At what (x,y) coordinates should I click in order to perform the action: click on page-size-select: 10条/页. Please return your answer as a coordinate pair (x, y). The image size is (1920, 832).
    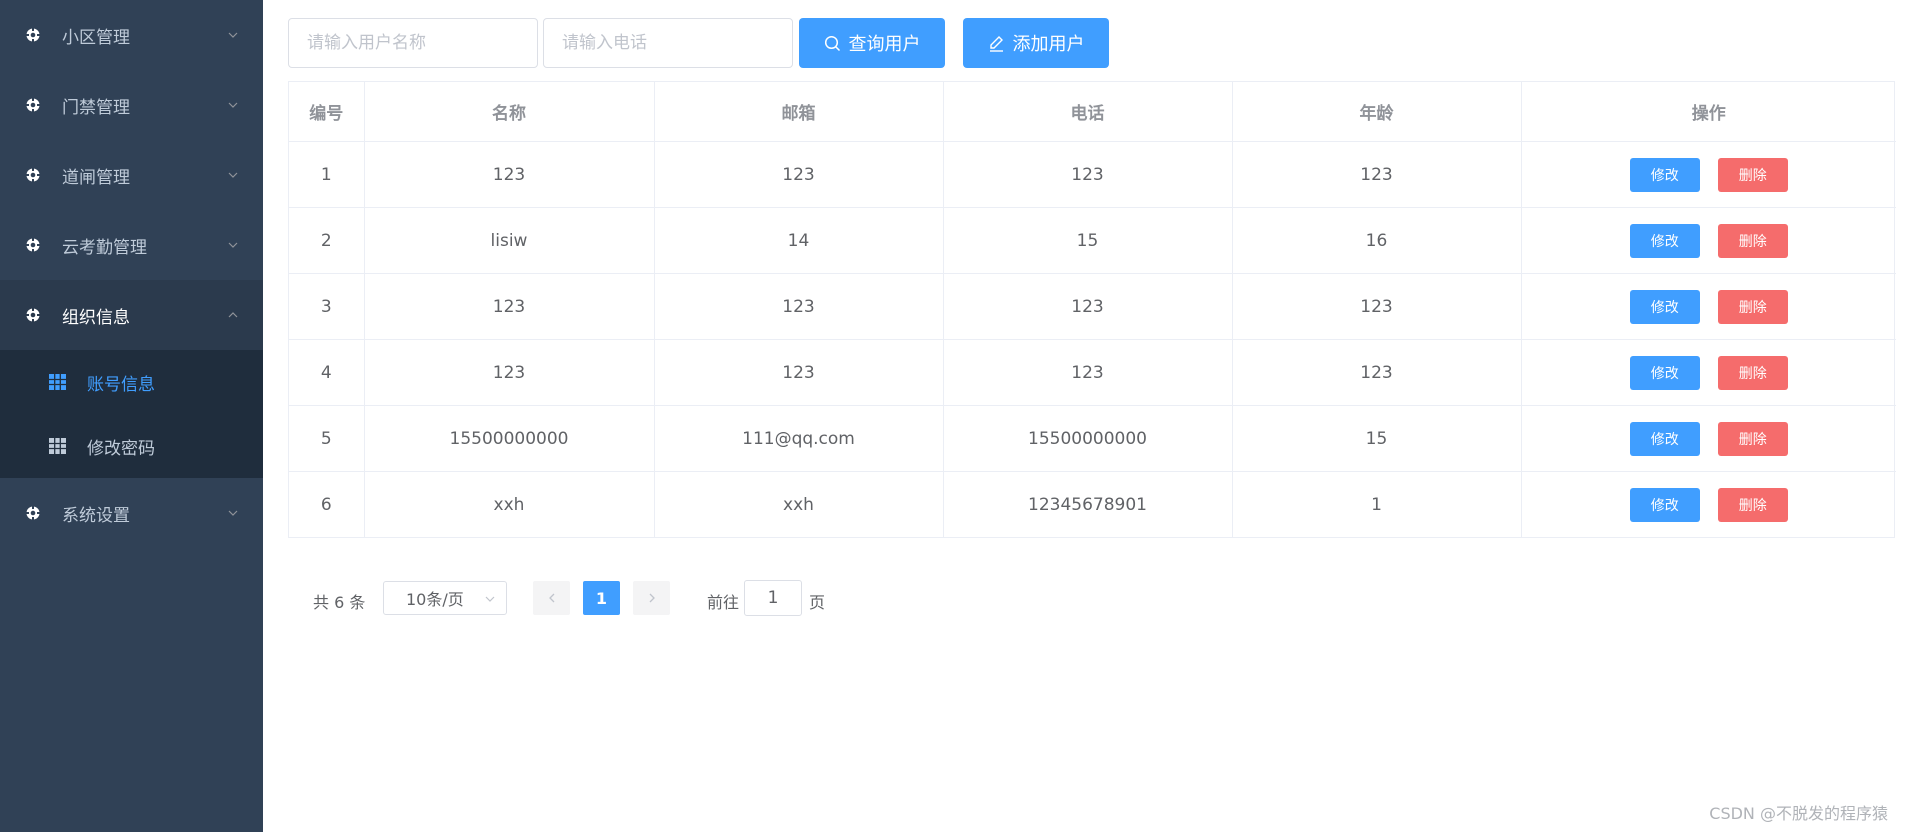
    Looking at the image, I should click on (445, 598).